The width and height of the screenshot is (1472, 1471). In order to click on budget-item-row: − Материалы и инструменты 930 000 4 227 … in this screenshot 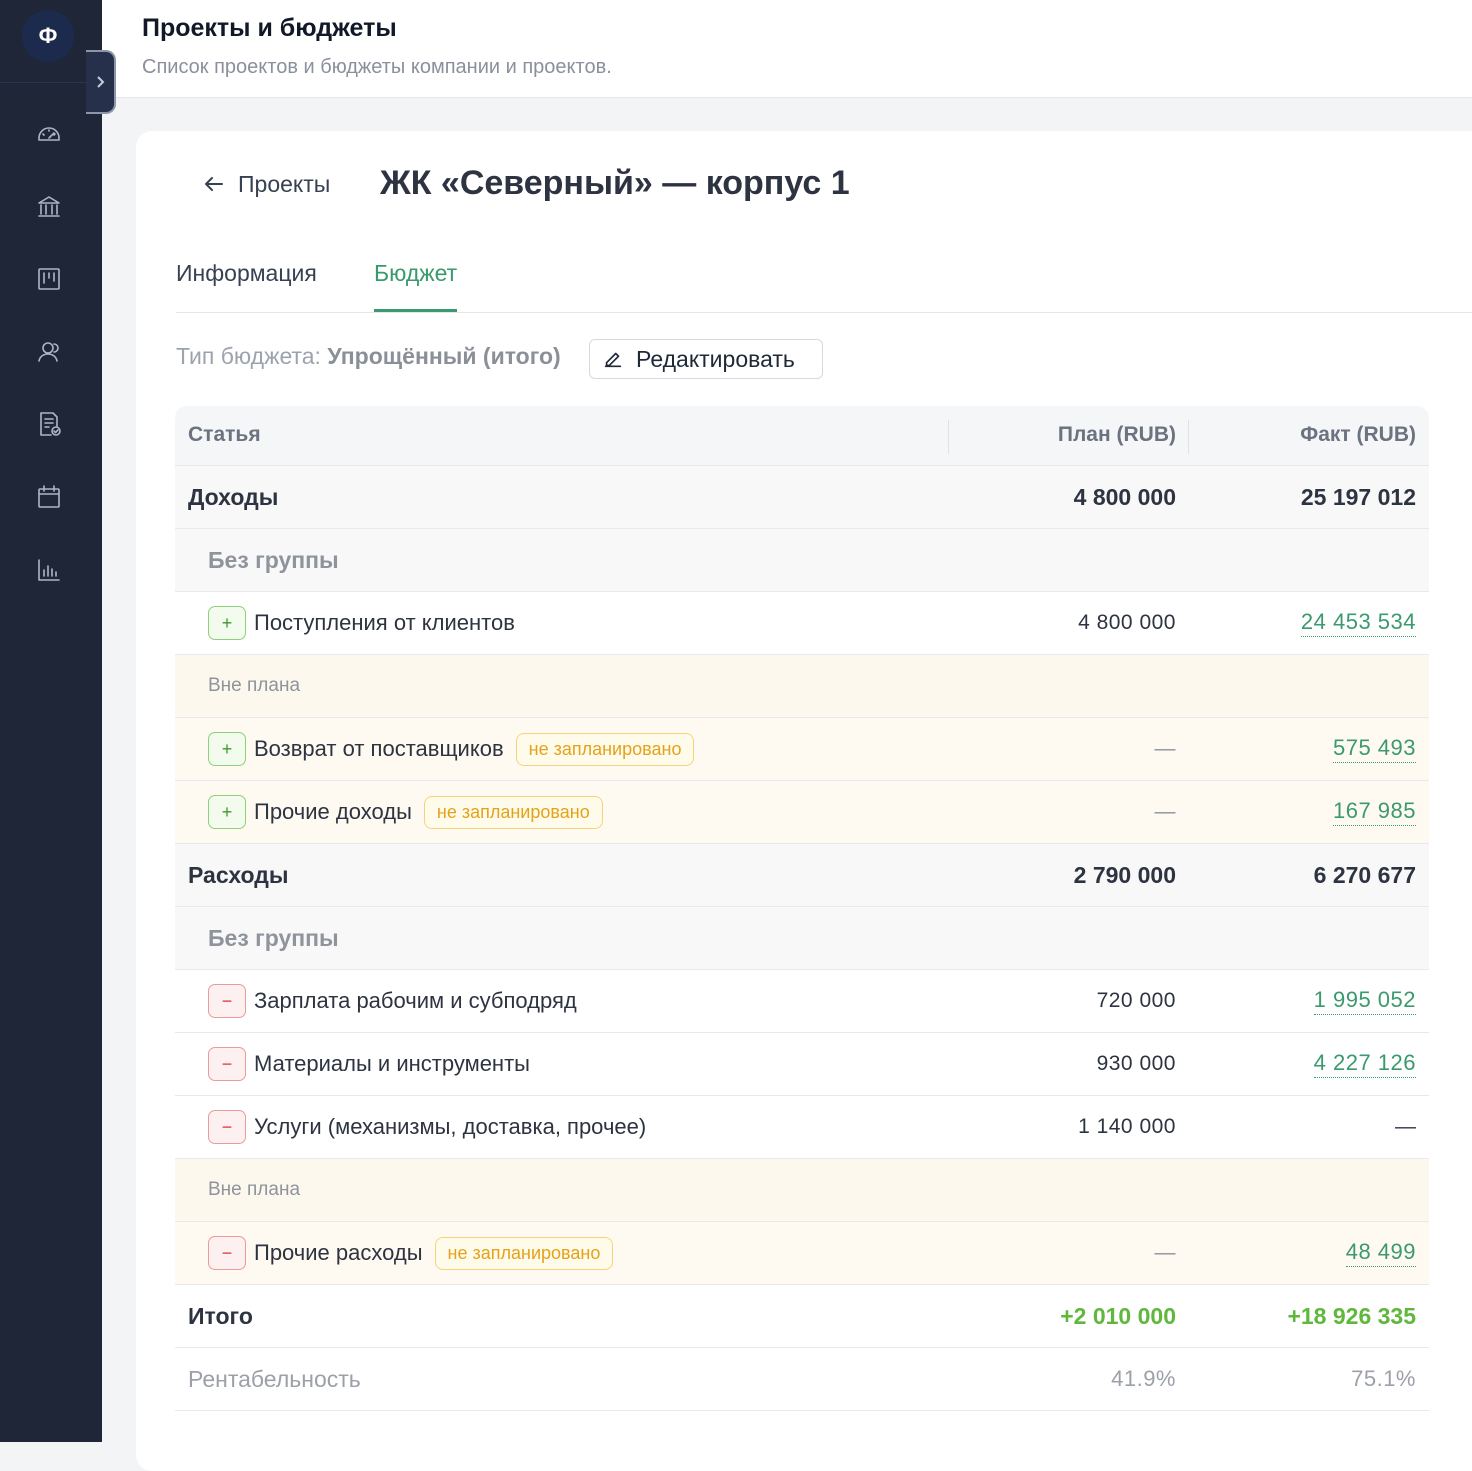, I will do `click(802, 1064)`.